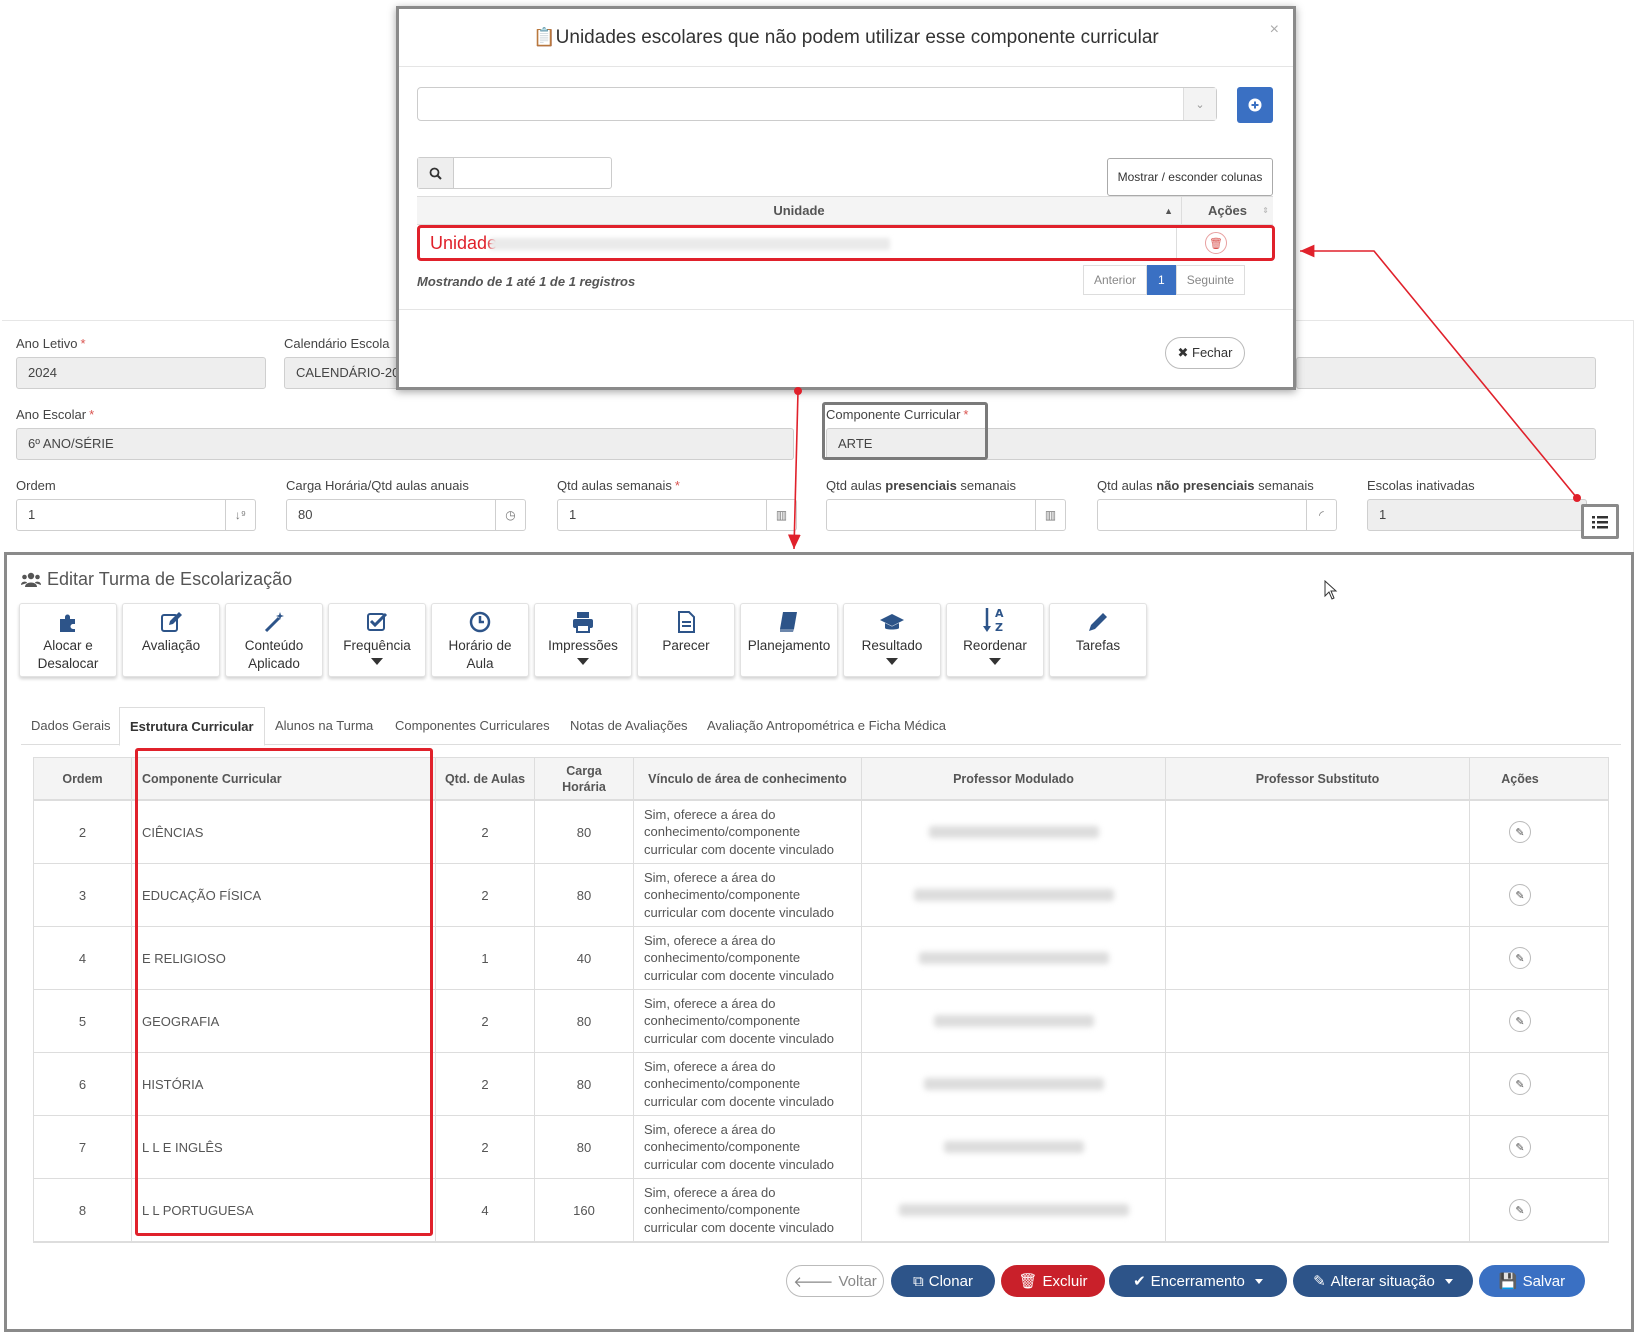 This screenshot has height=1335, width=1642. Describe the element at coordinates (324, 726) in the screenshot. I see `tab-alunos-na-turma: Alunos na Turma` at that location.